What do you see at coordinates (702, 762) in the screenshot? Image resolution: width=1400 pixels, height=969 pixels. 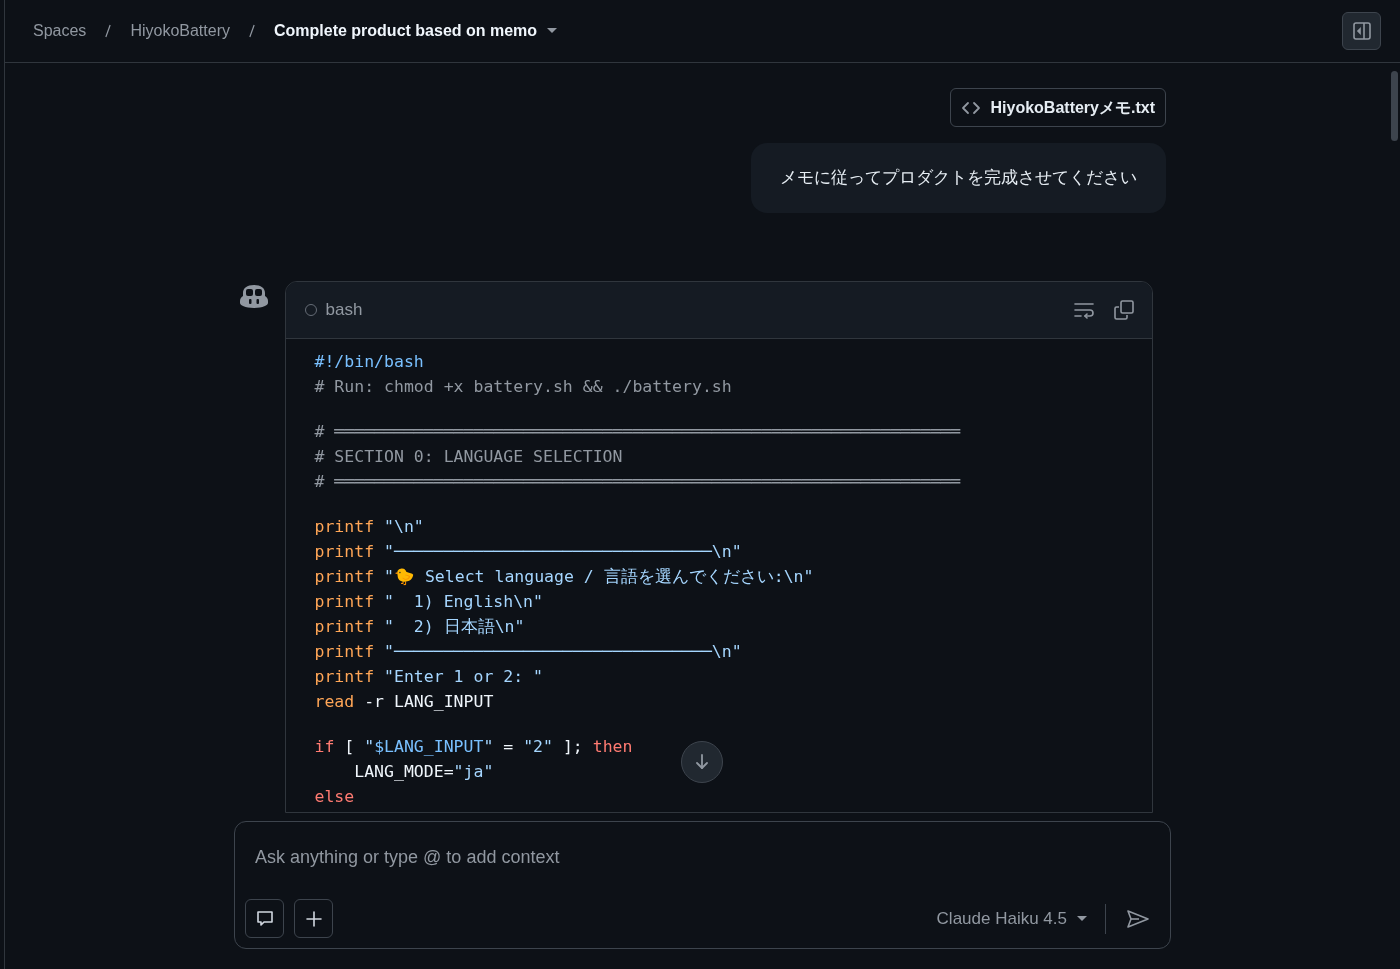 I see `arrow-down-icon` at bounding box center [702, 762].